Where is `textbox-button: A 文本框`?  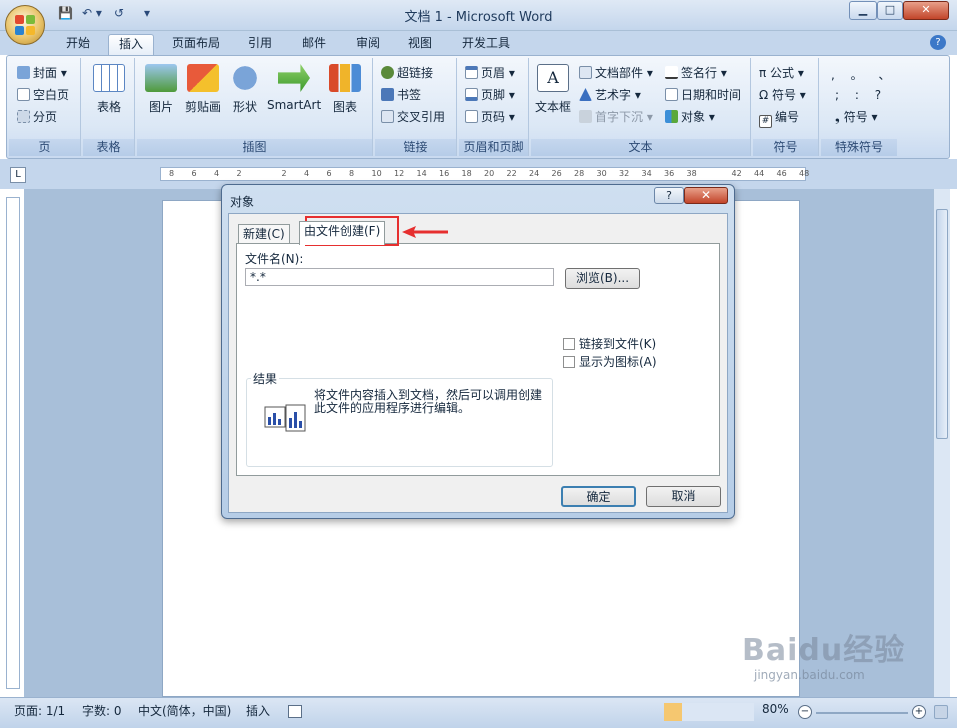 textbox-button: A 文本框 is located at coordinates (553, 89).